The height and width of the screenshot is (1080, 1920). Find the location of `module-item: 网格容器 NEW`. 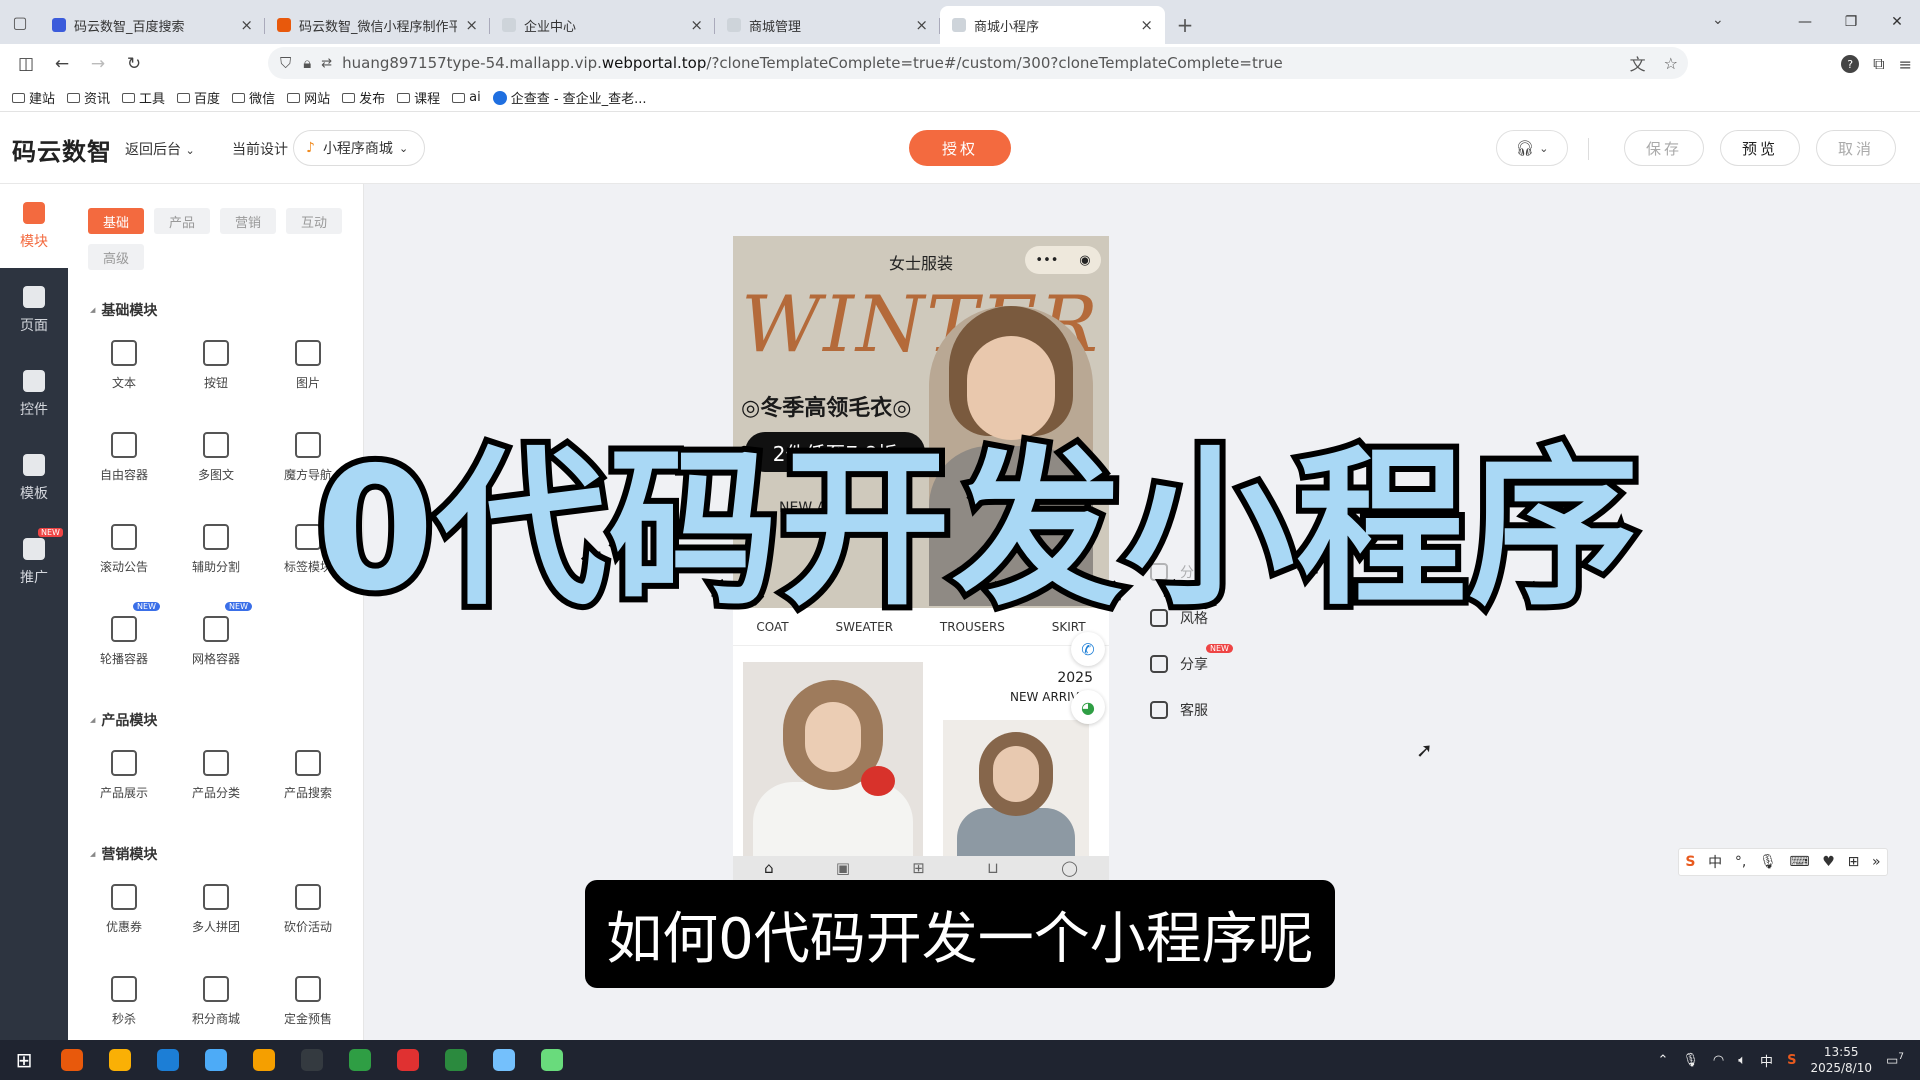

module-item: 网格容器 NEW is located at coordinates (216, 643).